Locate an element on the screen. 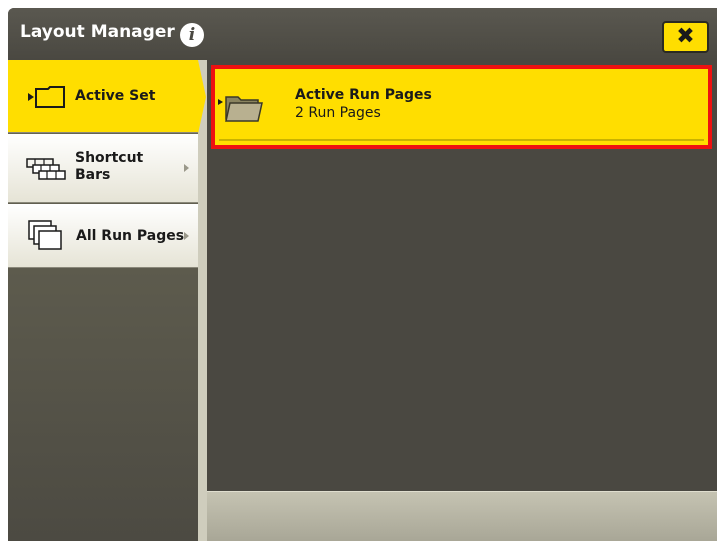 This screenshot has width=717, height=544. sidebar-item-label-line2: Bars is located at coordinates (93, 175).